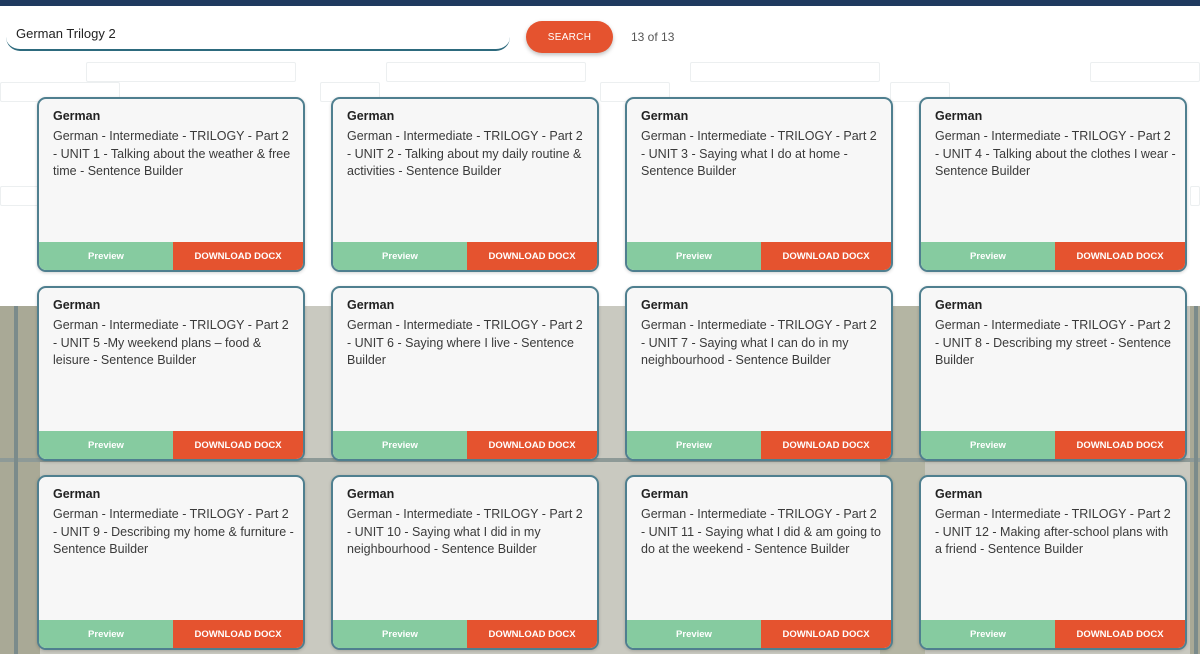 The image size is (1200, 654). What do you see at coordinates (20, 480) in the screenshot?
I see `background-panel` at bounding box center [20, 480].